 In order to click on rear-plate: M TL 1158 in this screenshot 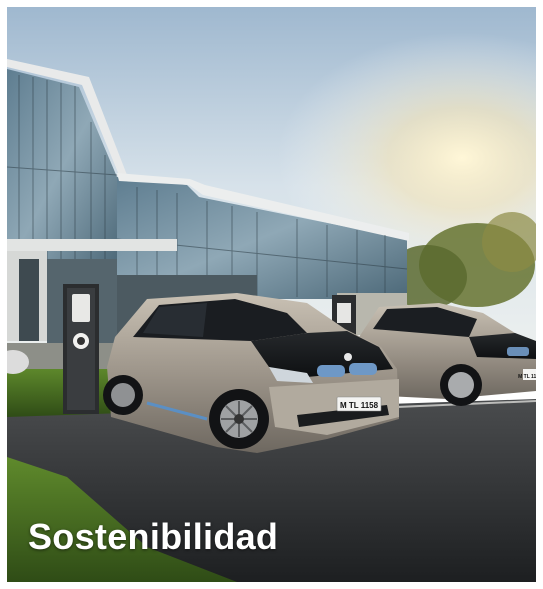, I will do `click(527, 377)`.